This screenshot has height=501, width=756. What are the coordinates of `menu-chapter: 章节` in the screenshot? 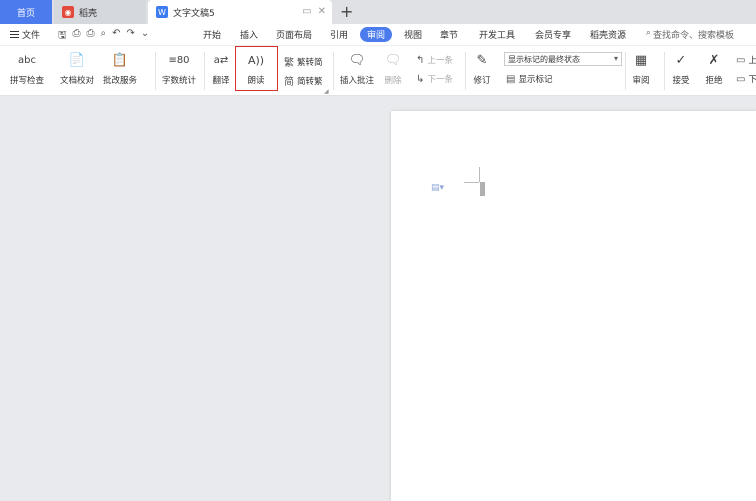 It's located at (449, 34).